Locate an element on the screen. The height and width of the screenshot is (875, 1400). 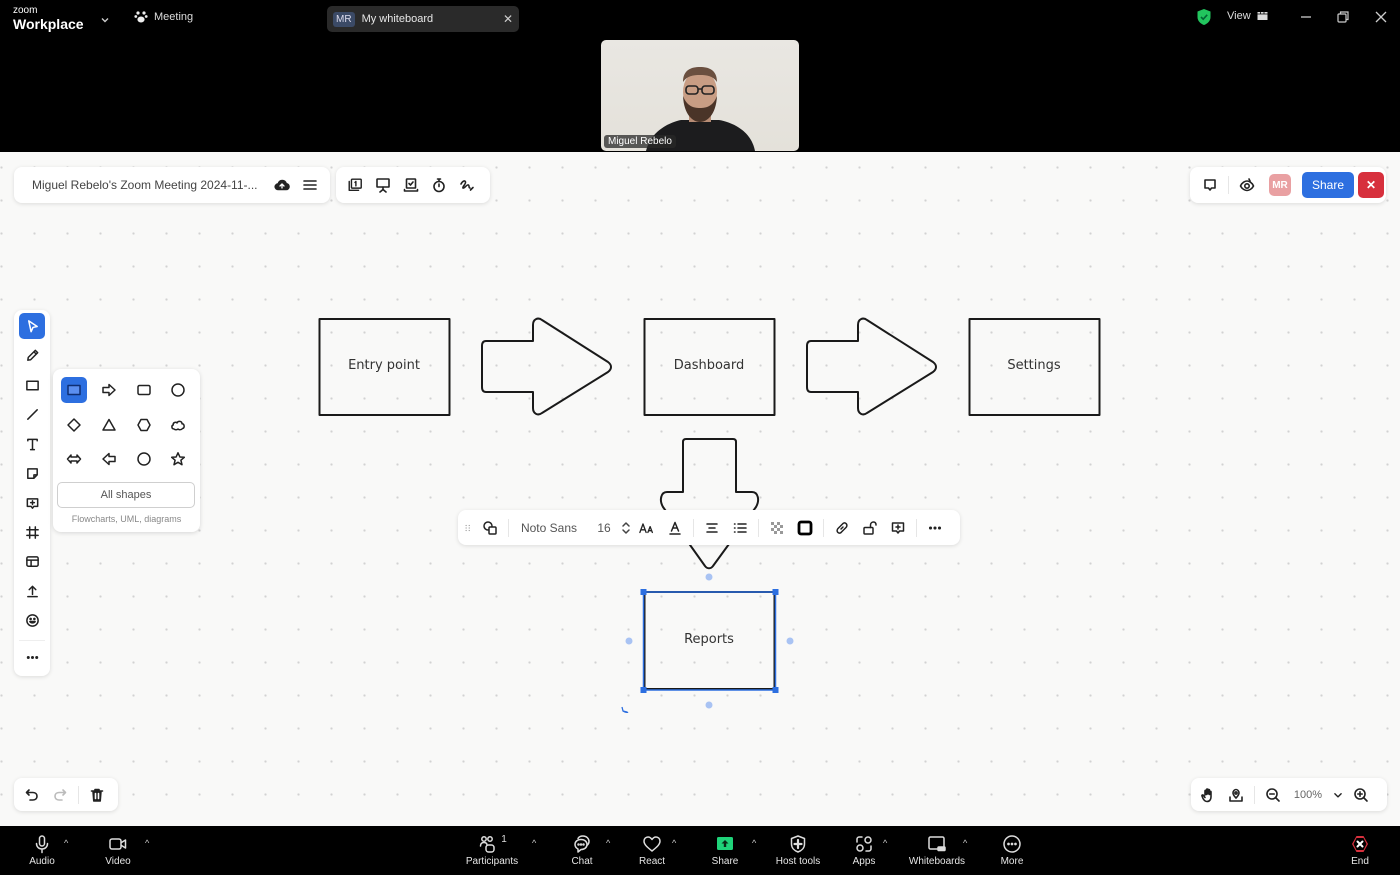
meeting-tab: Meeting is located at coordinates (163, 17).